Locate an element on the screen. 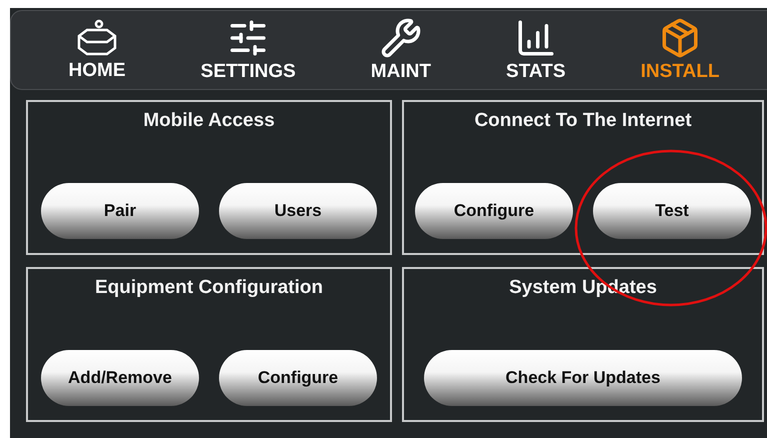 The image size is (767, 438). panel-title: Connect To The Internet is located at coordinates (583, 121).